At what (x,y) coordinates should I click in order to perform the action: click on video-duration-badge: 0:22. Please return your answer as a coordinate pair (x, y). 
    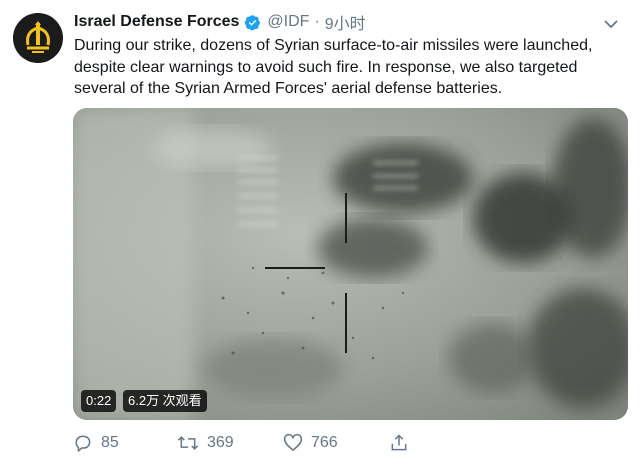
    Looking at the image, I should click on (99, 401).